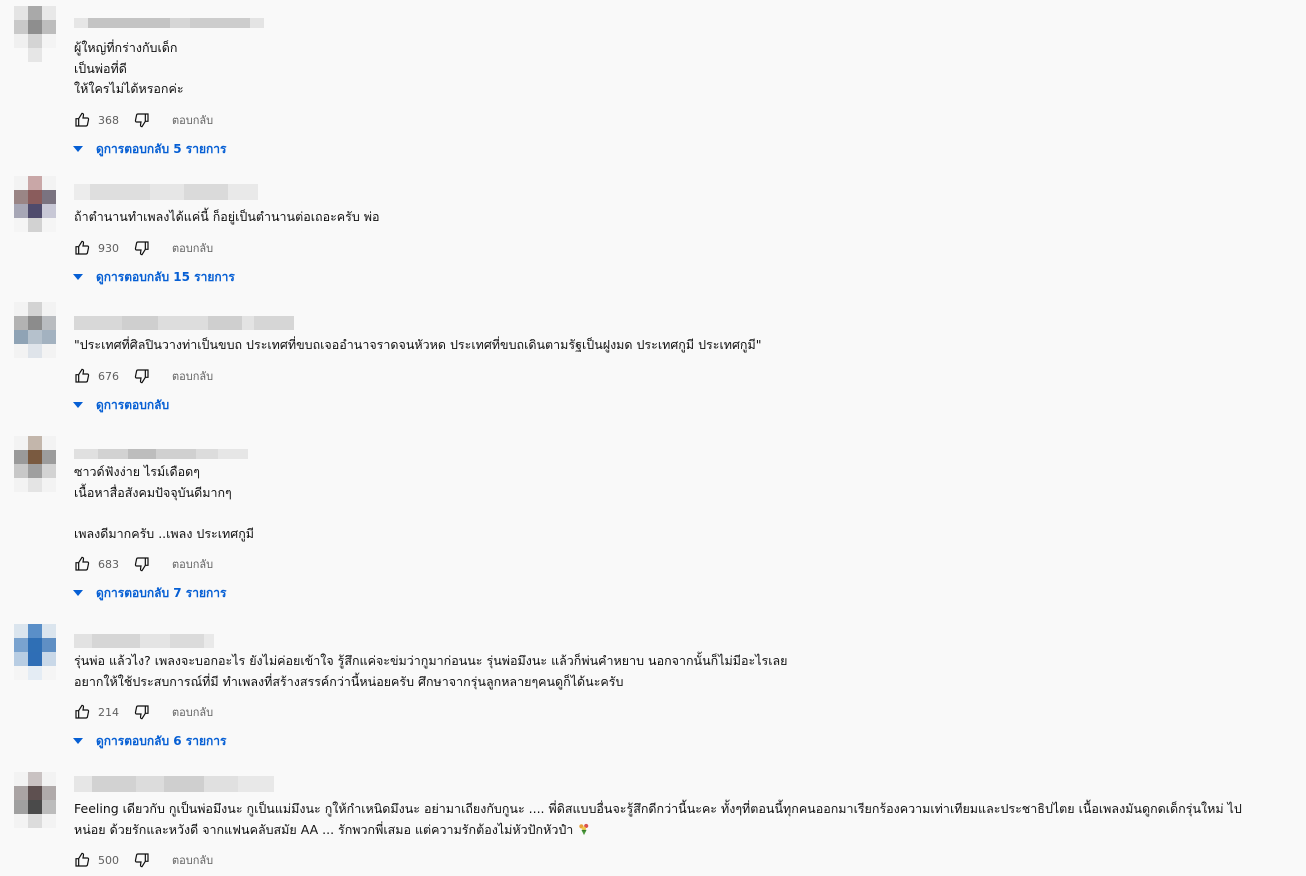 The image size is (1306, 876). I want to click on like-count: 500, so click(108, 860).